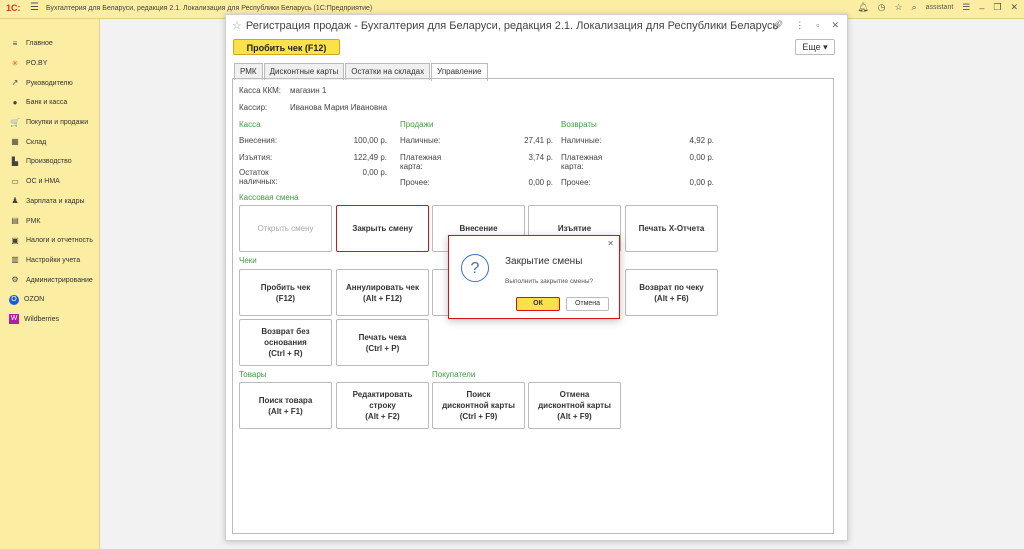 Image resolution: width=1024 pixels, height=549 pixels. Describe the element at coordinates (55, 201) in the screenshot. I see `sidebar-item-label: Зарплата и кадры` at that location.